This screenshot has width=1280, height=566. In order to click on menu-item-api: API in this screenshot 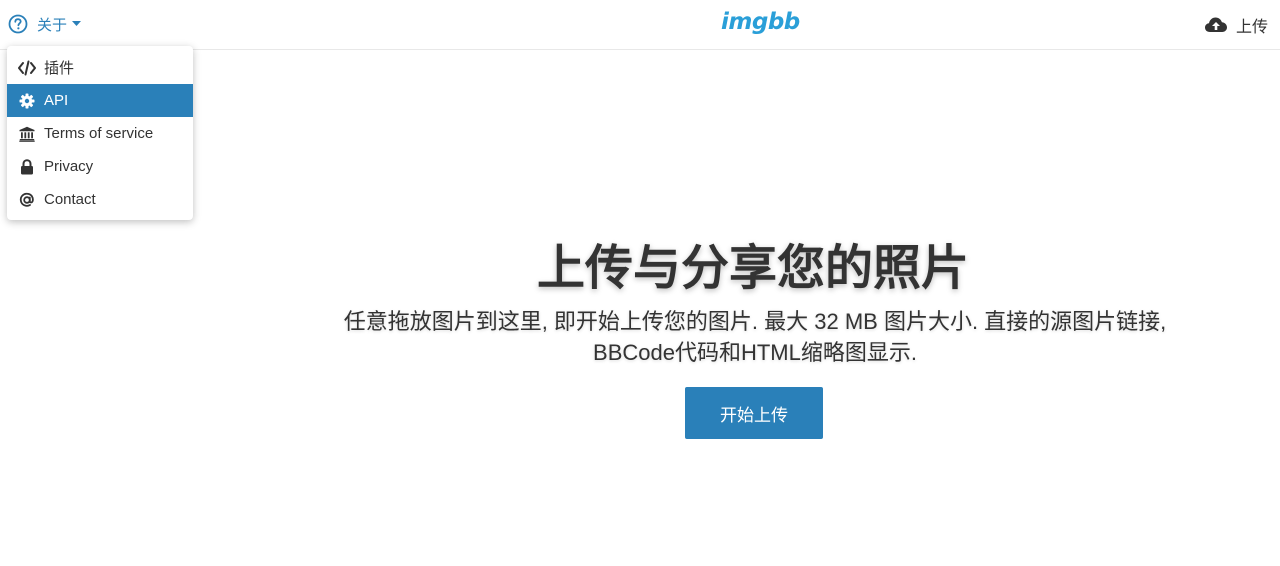, I will do `click(100, 100)`.